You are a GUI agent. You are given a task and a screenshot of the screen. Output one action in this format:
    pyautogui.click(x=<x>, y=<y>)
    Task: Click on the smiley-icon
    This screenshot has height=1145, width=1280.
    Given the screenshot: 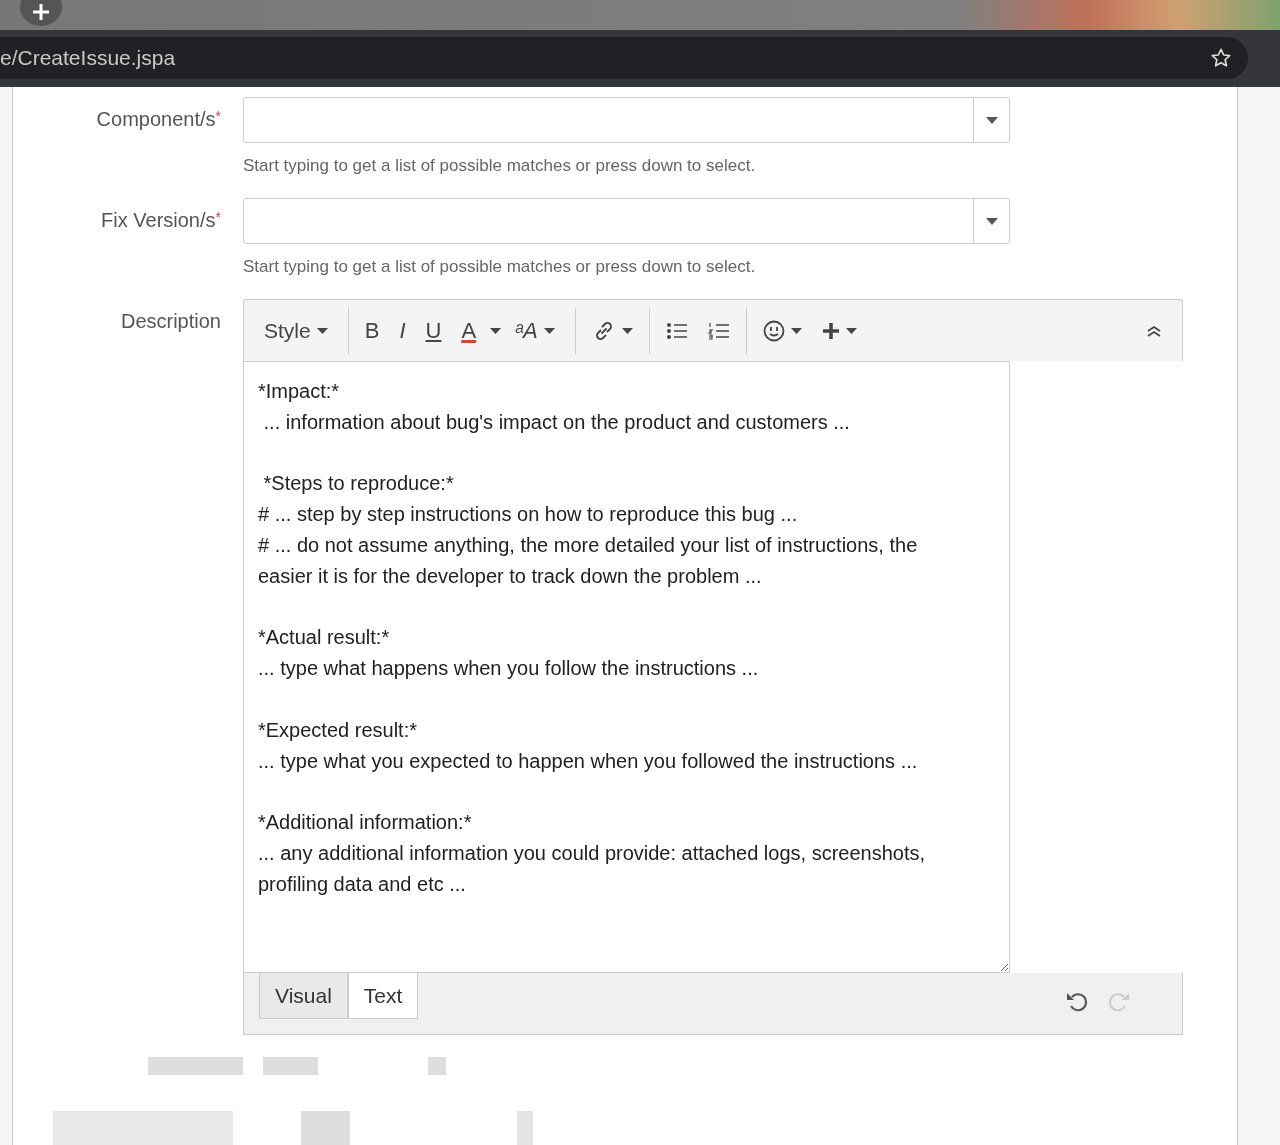 What is the action you would take?
    pyautogui.click(x=773, y=330)
    